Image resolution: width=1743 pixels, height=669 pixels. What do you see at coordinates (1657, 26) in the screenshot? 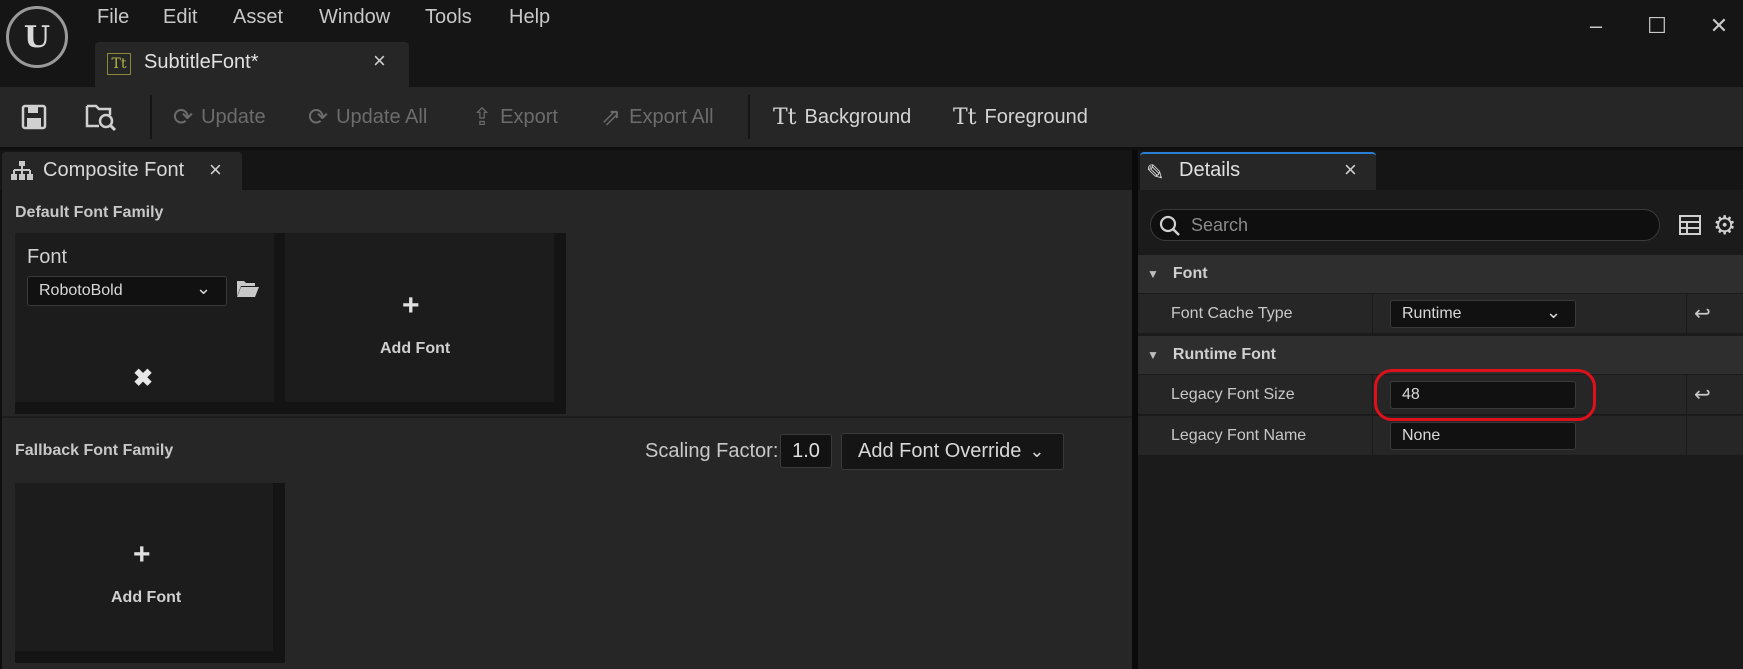
I see `maximize-button: ☐` at bounding box center [1657, 26].